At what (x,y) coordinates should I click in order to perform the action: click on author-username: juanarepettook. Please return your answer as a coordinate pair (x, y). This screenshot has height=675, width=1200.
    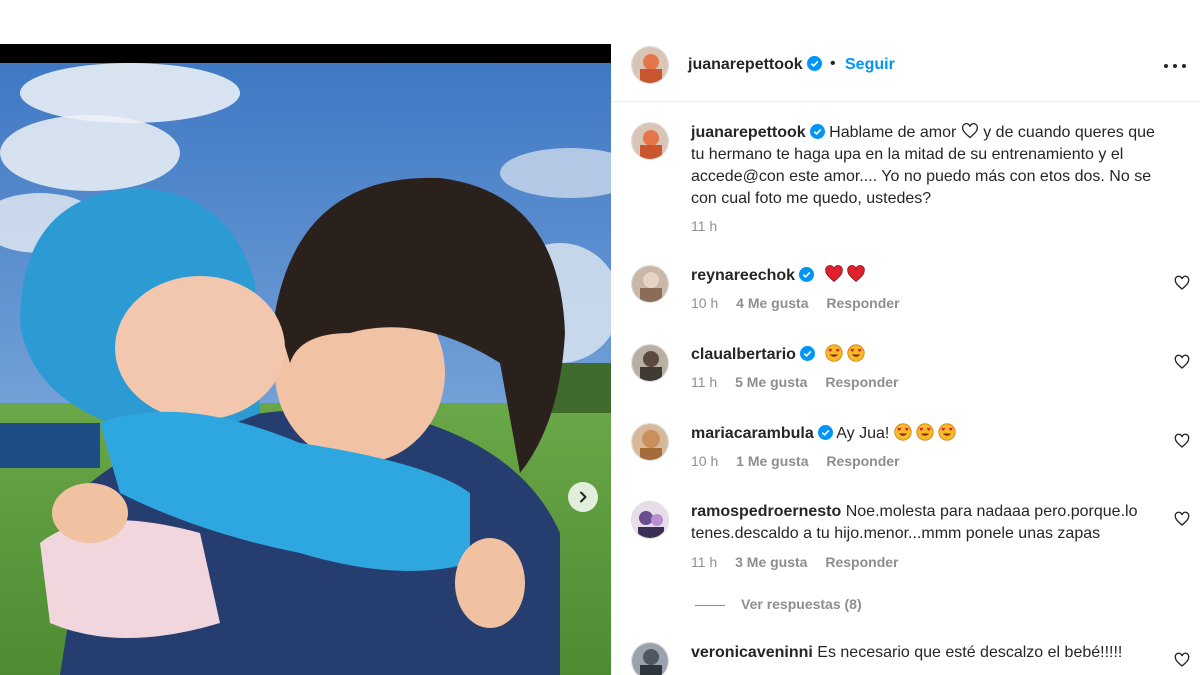
    Looking at the image, I should click on (755, 65).